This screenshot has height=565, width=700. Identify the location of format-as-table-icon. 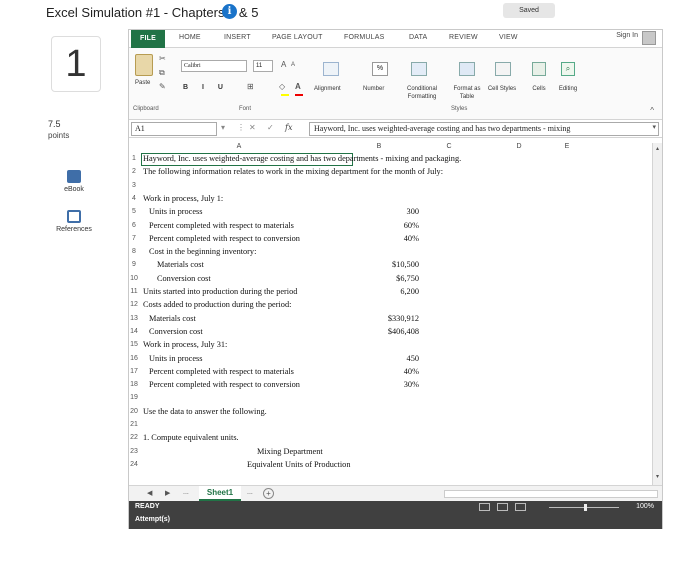
(467, 69).